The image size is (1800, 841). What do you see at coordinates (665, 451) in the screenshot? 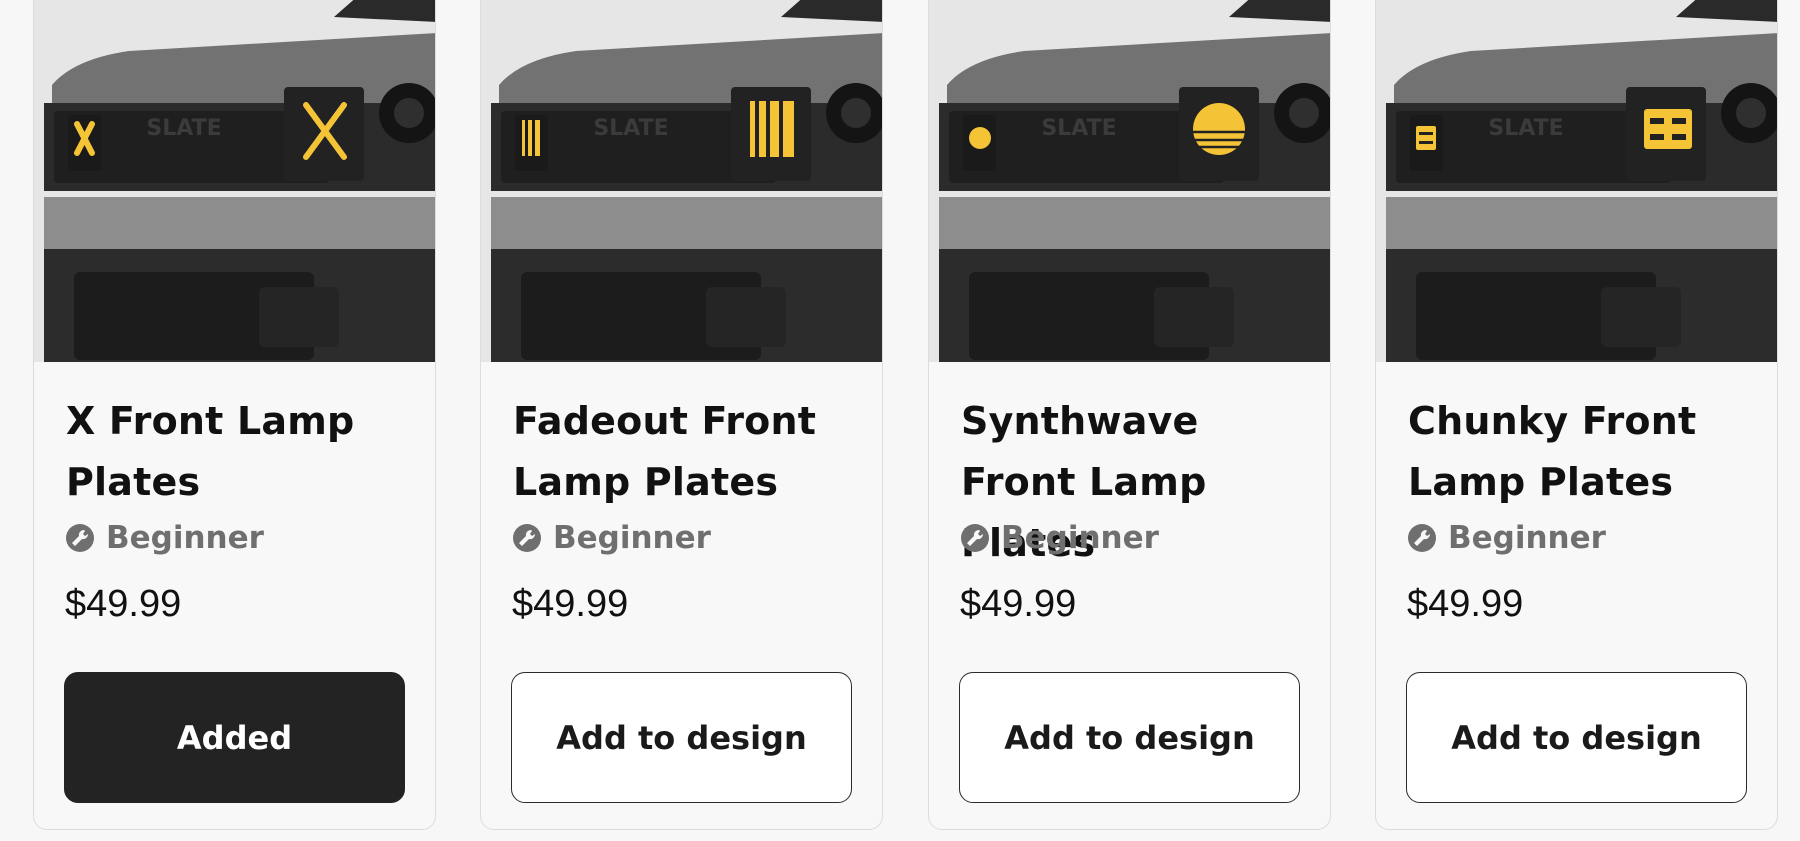
I see `product-title: Fadeout Front Lamp Plates` at bounding box center [665, 451].